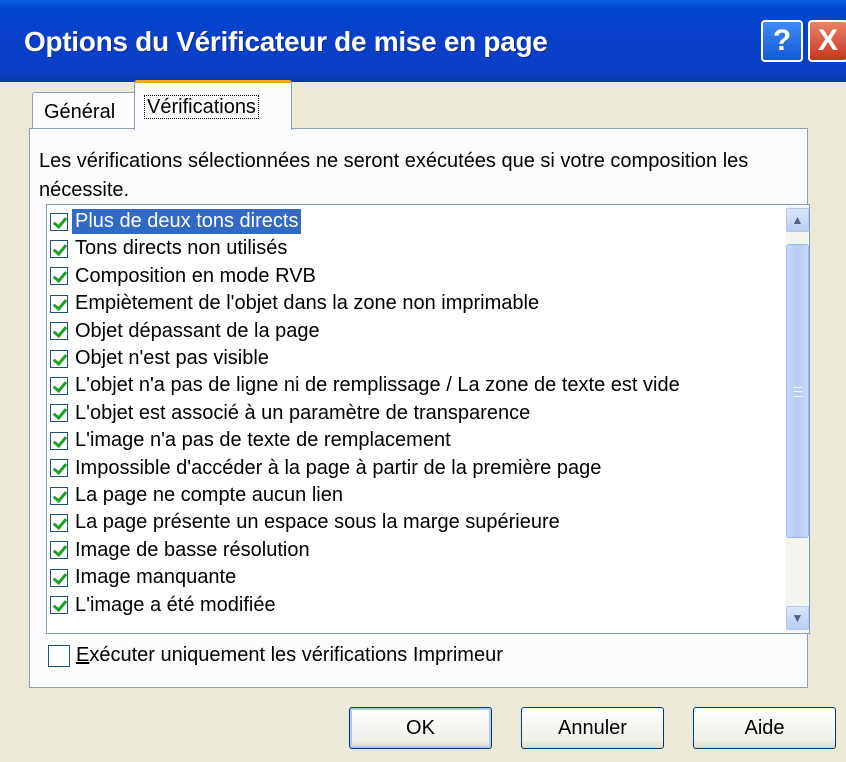  What do you see at coordinates (175, 604) in the screenshot?
I see `list-item-label: L'image a été modifiée` at bounding box center [175, 604].